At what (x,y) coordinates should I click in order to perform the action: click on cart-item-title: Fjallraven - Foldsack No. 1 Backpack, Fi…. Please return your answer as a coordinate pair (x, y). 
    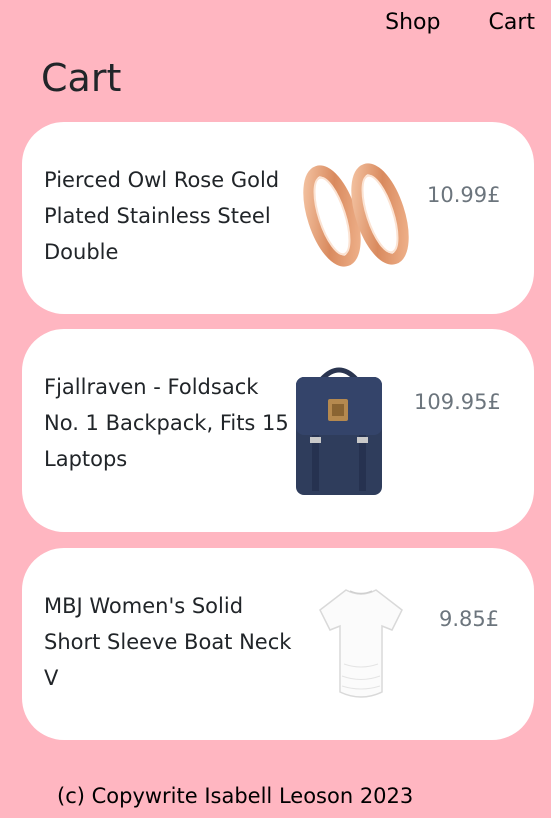
    Looking at the image, I should click on (166, 423).